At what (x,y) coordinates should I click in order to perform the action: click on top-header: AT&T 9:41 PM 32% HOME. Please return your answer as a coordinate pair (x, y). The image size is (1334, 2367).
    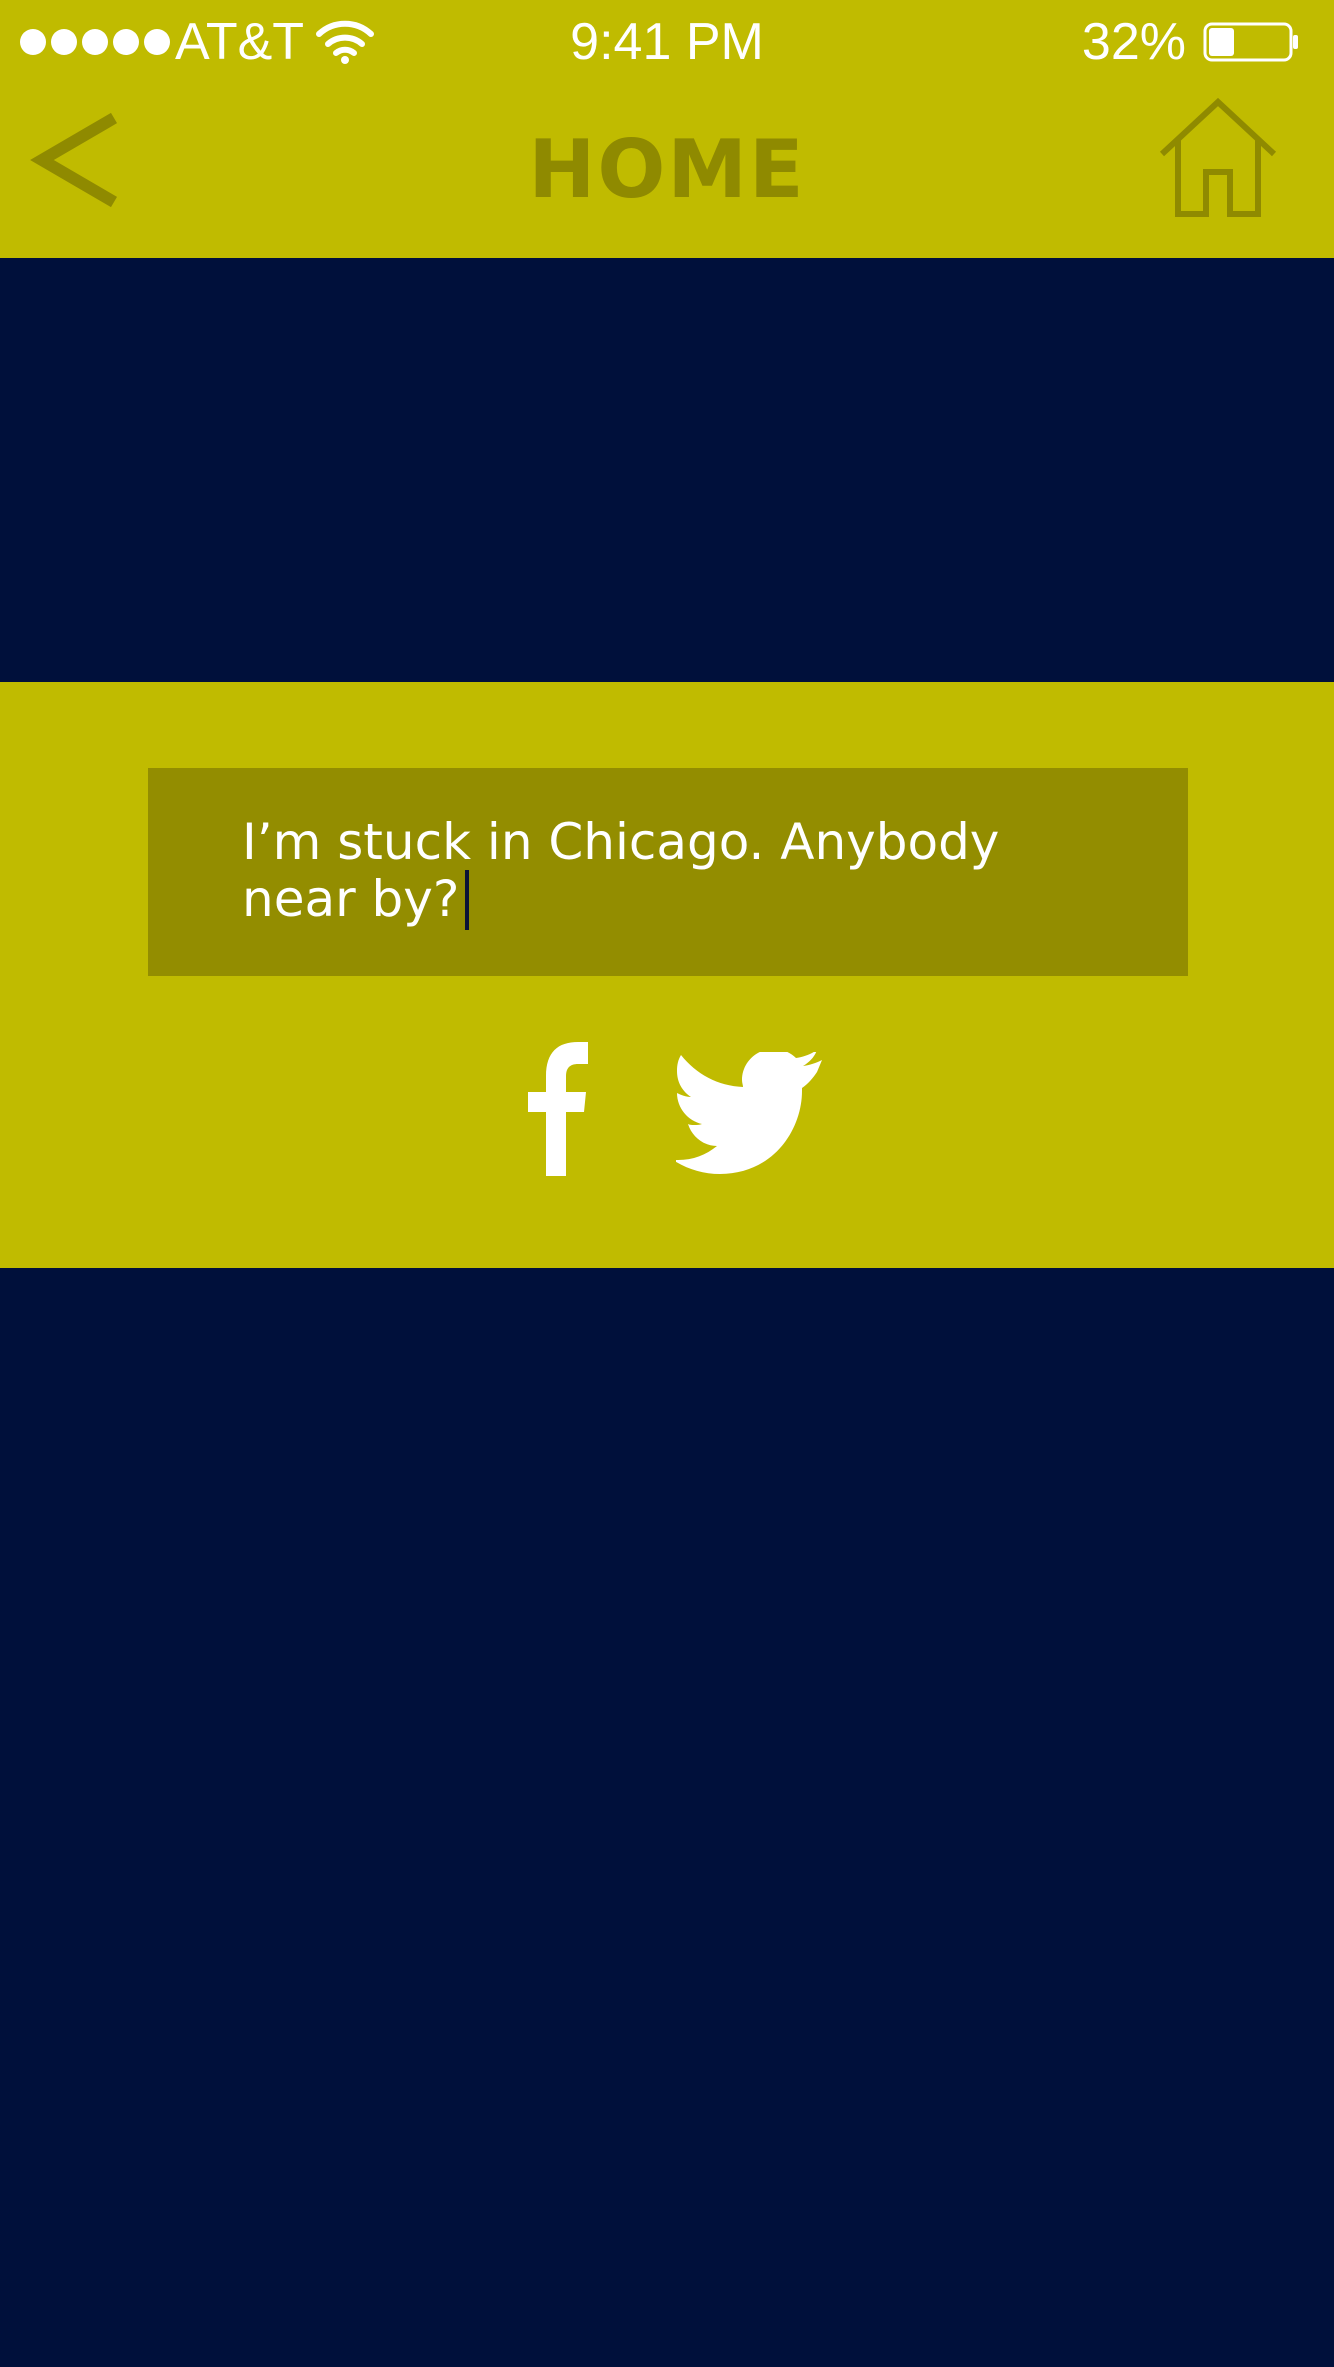
    Looking at the image, I should click on (667, 129).